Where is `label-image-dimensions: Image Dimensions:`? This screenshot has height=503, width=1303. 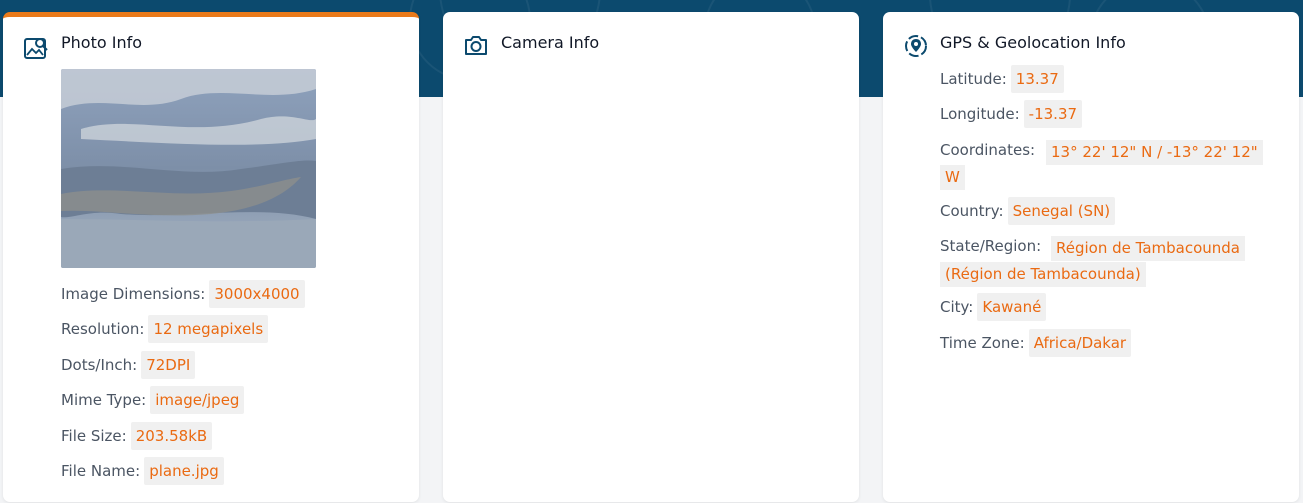 label-image-dimensions: Image Dimensions: is located at coordinates (133, 294).